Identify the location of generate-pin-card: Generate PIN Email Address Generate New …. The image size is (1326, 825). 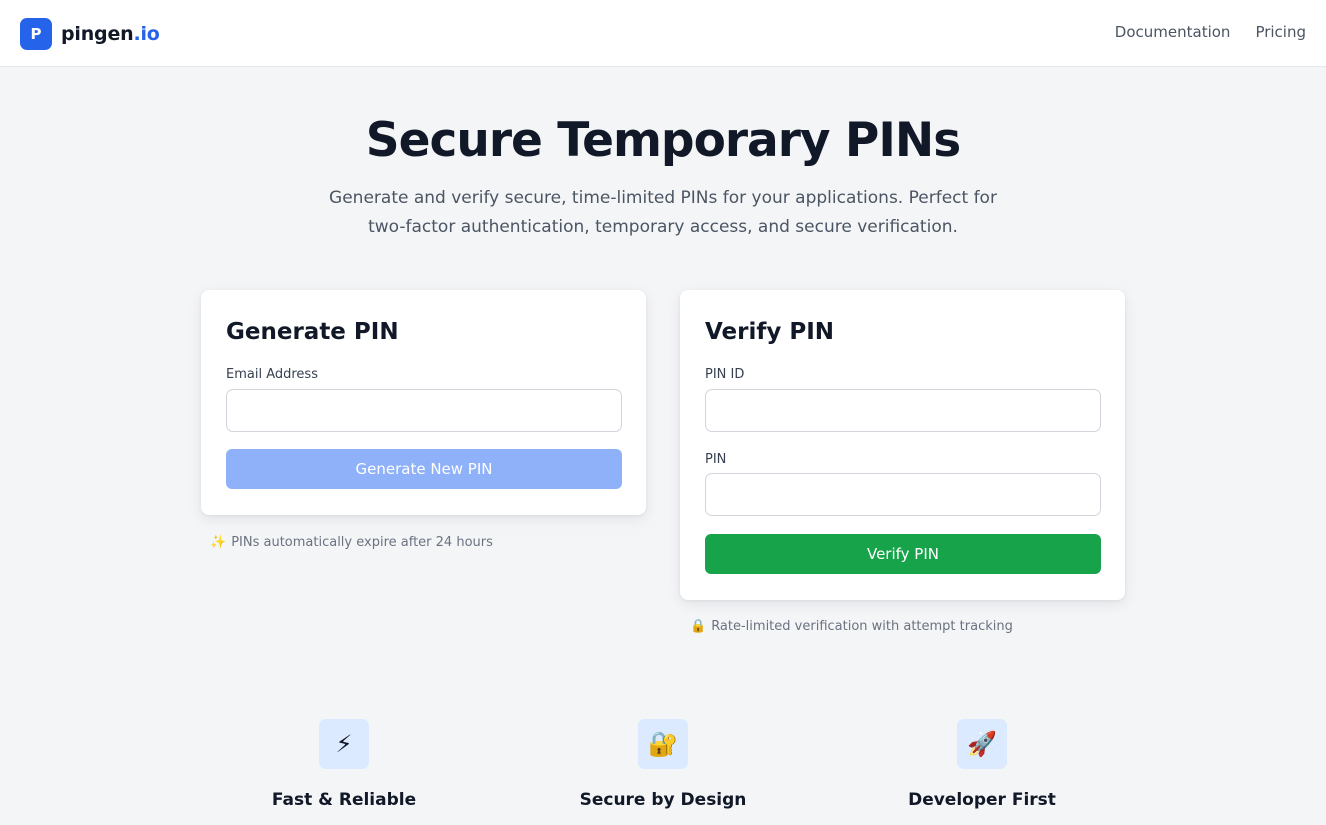
(423, 402).